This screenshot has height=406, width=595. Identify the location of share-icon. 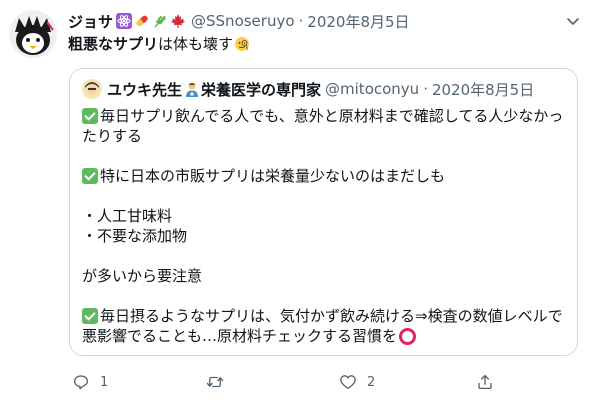
(485, 382).